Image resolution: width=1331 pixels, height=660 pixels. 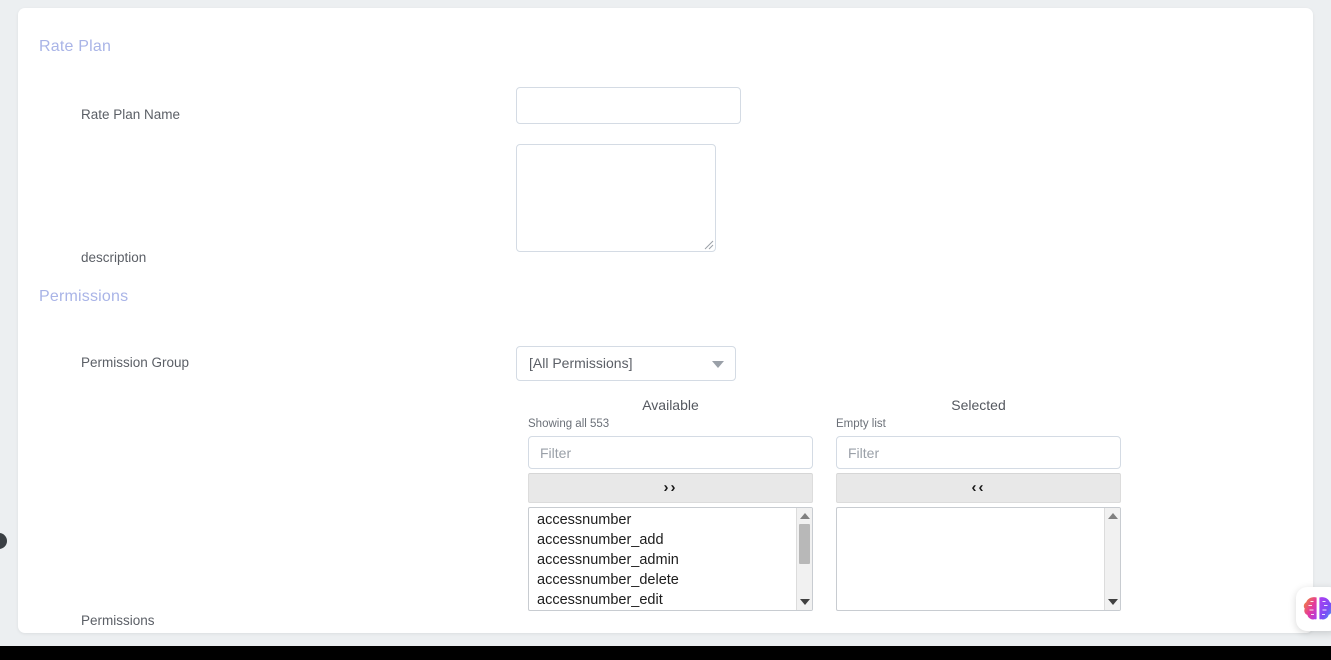 I want to click on available-filter-input, so click(x=670, y=452).